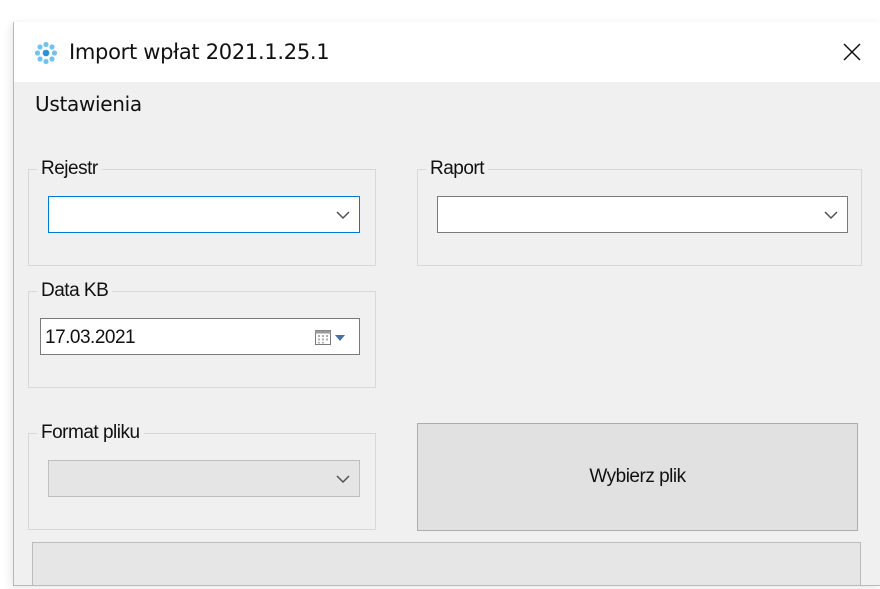  I want to click on rejestr-label: Rejestr, so click(69, 169).